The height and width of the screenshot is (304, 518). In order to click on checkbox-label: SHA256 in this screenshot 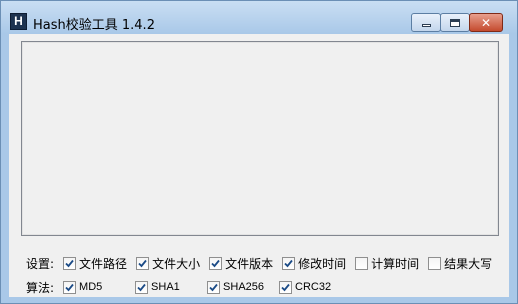, I will do `click(244, 287)`.